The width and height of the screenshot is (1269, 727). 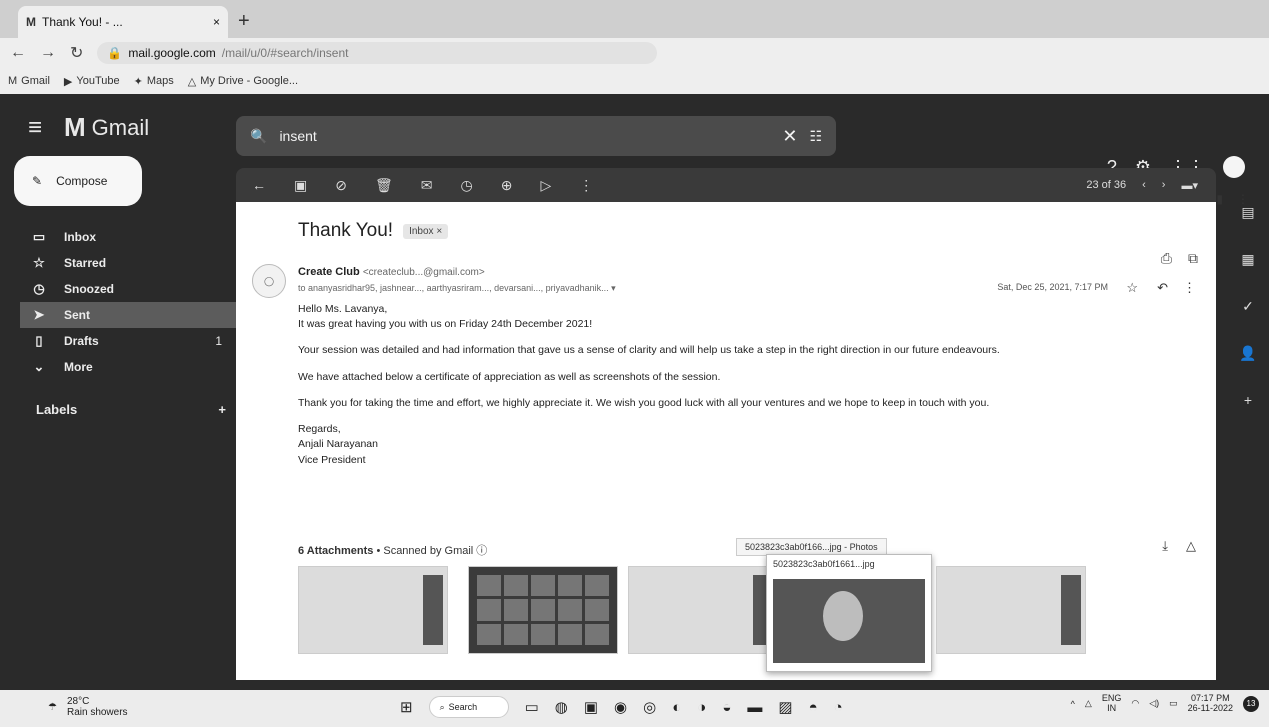 What do you see at coordinates (785, 707) in the screenshot?
I see `photos-icon: ▨` at bounding box center [785, 707].